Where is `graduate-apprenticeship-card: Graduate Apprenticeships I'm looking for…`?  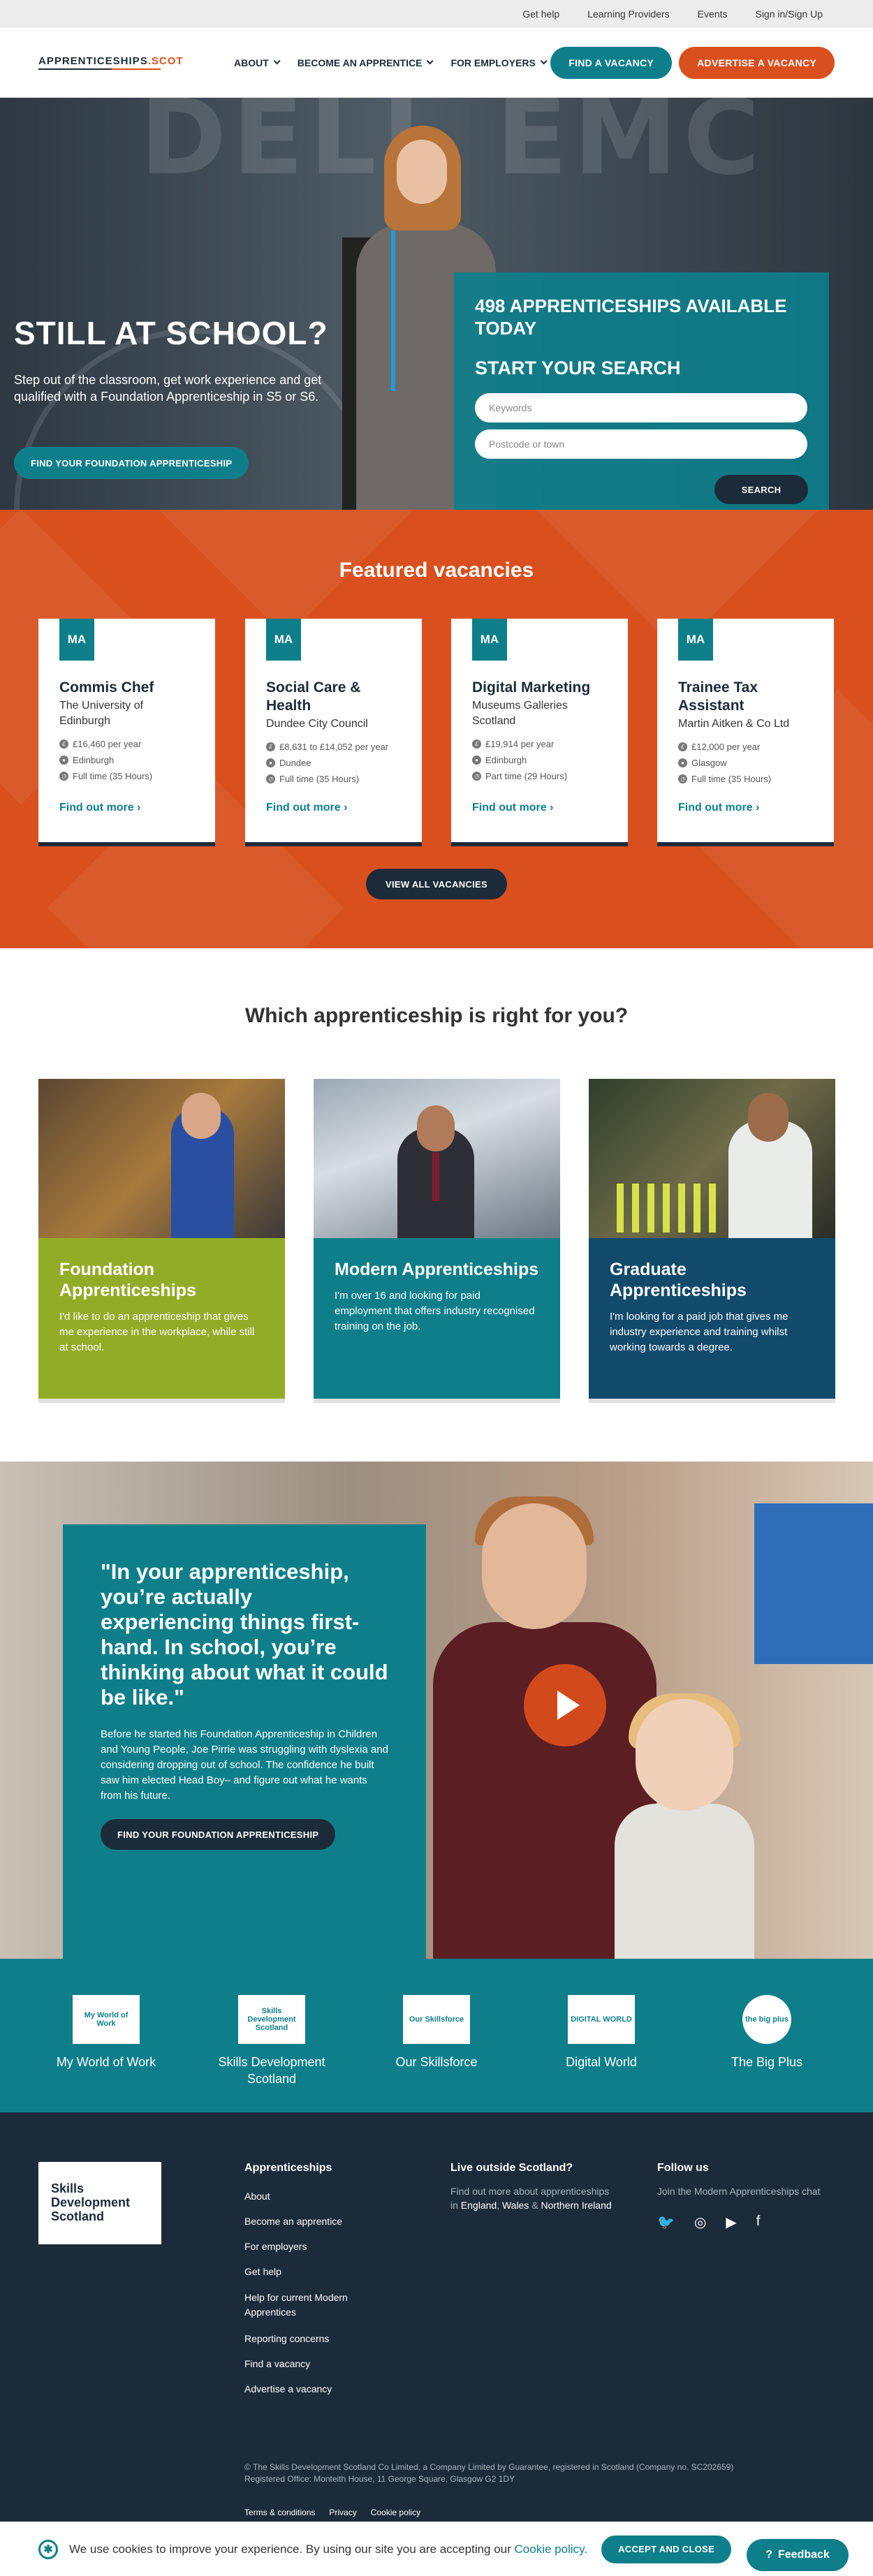 graduate-apprenticeship-card: Graduate Apprenticeships I'm looking for… is located at coordinates (712, 1241).